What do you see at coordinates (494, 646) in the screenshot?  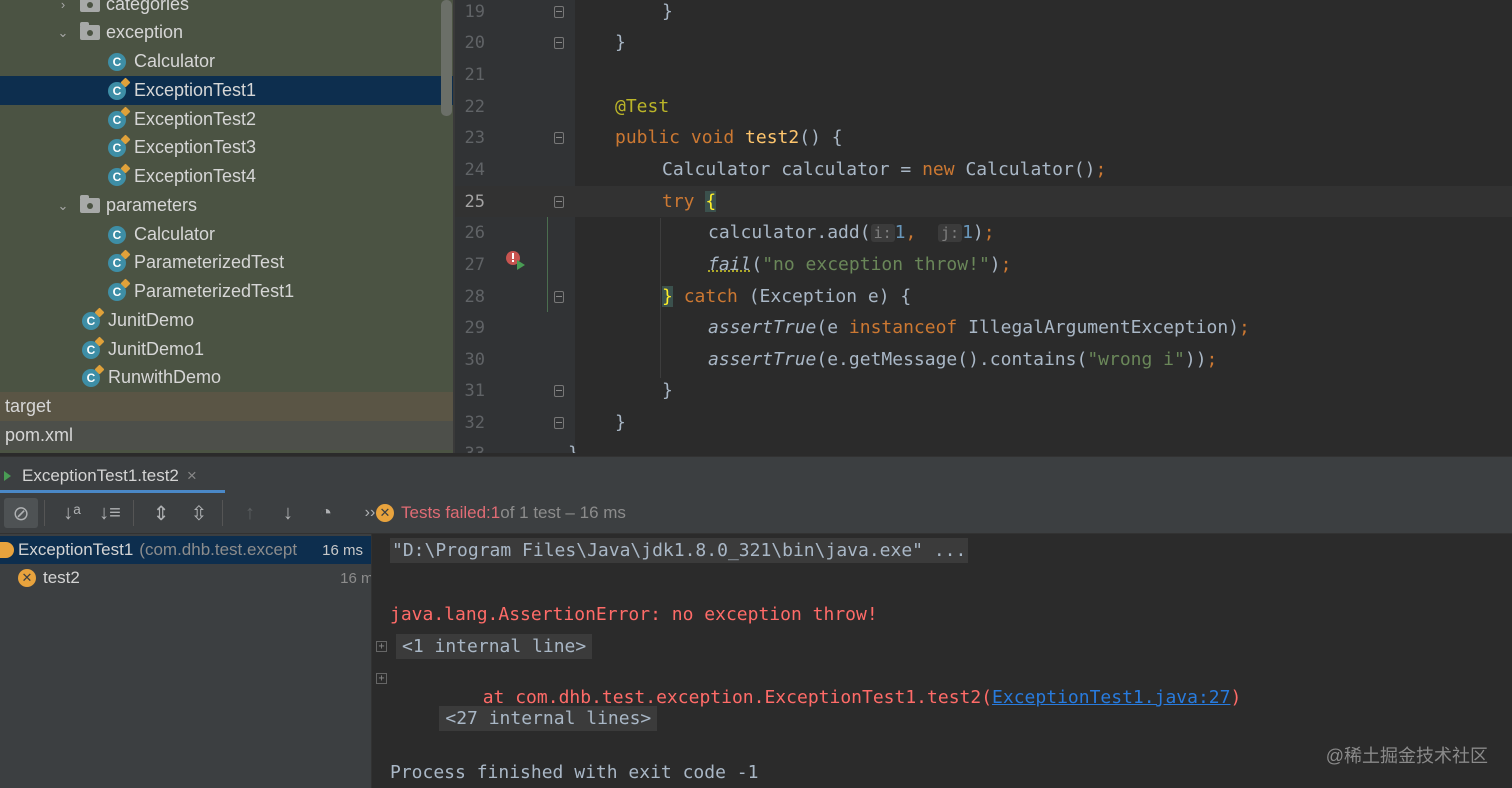 I see `internal-lines-fold: <1 internal line>` at bounding box center [494, 646].